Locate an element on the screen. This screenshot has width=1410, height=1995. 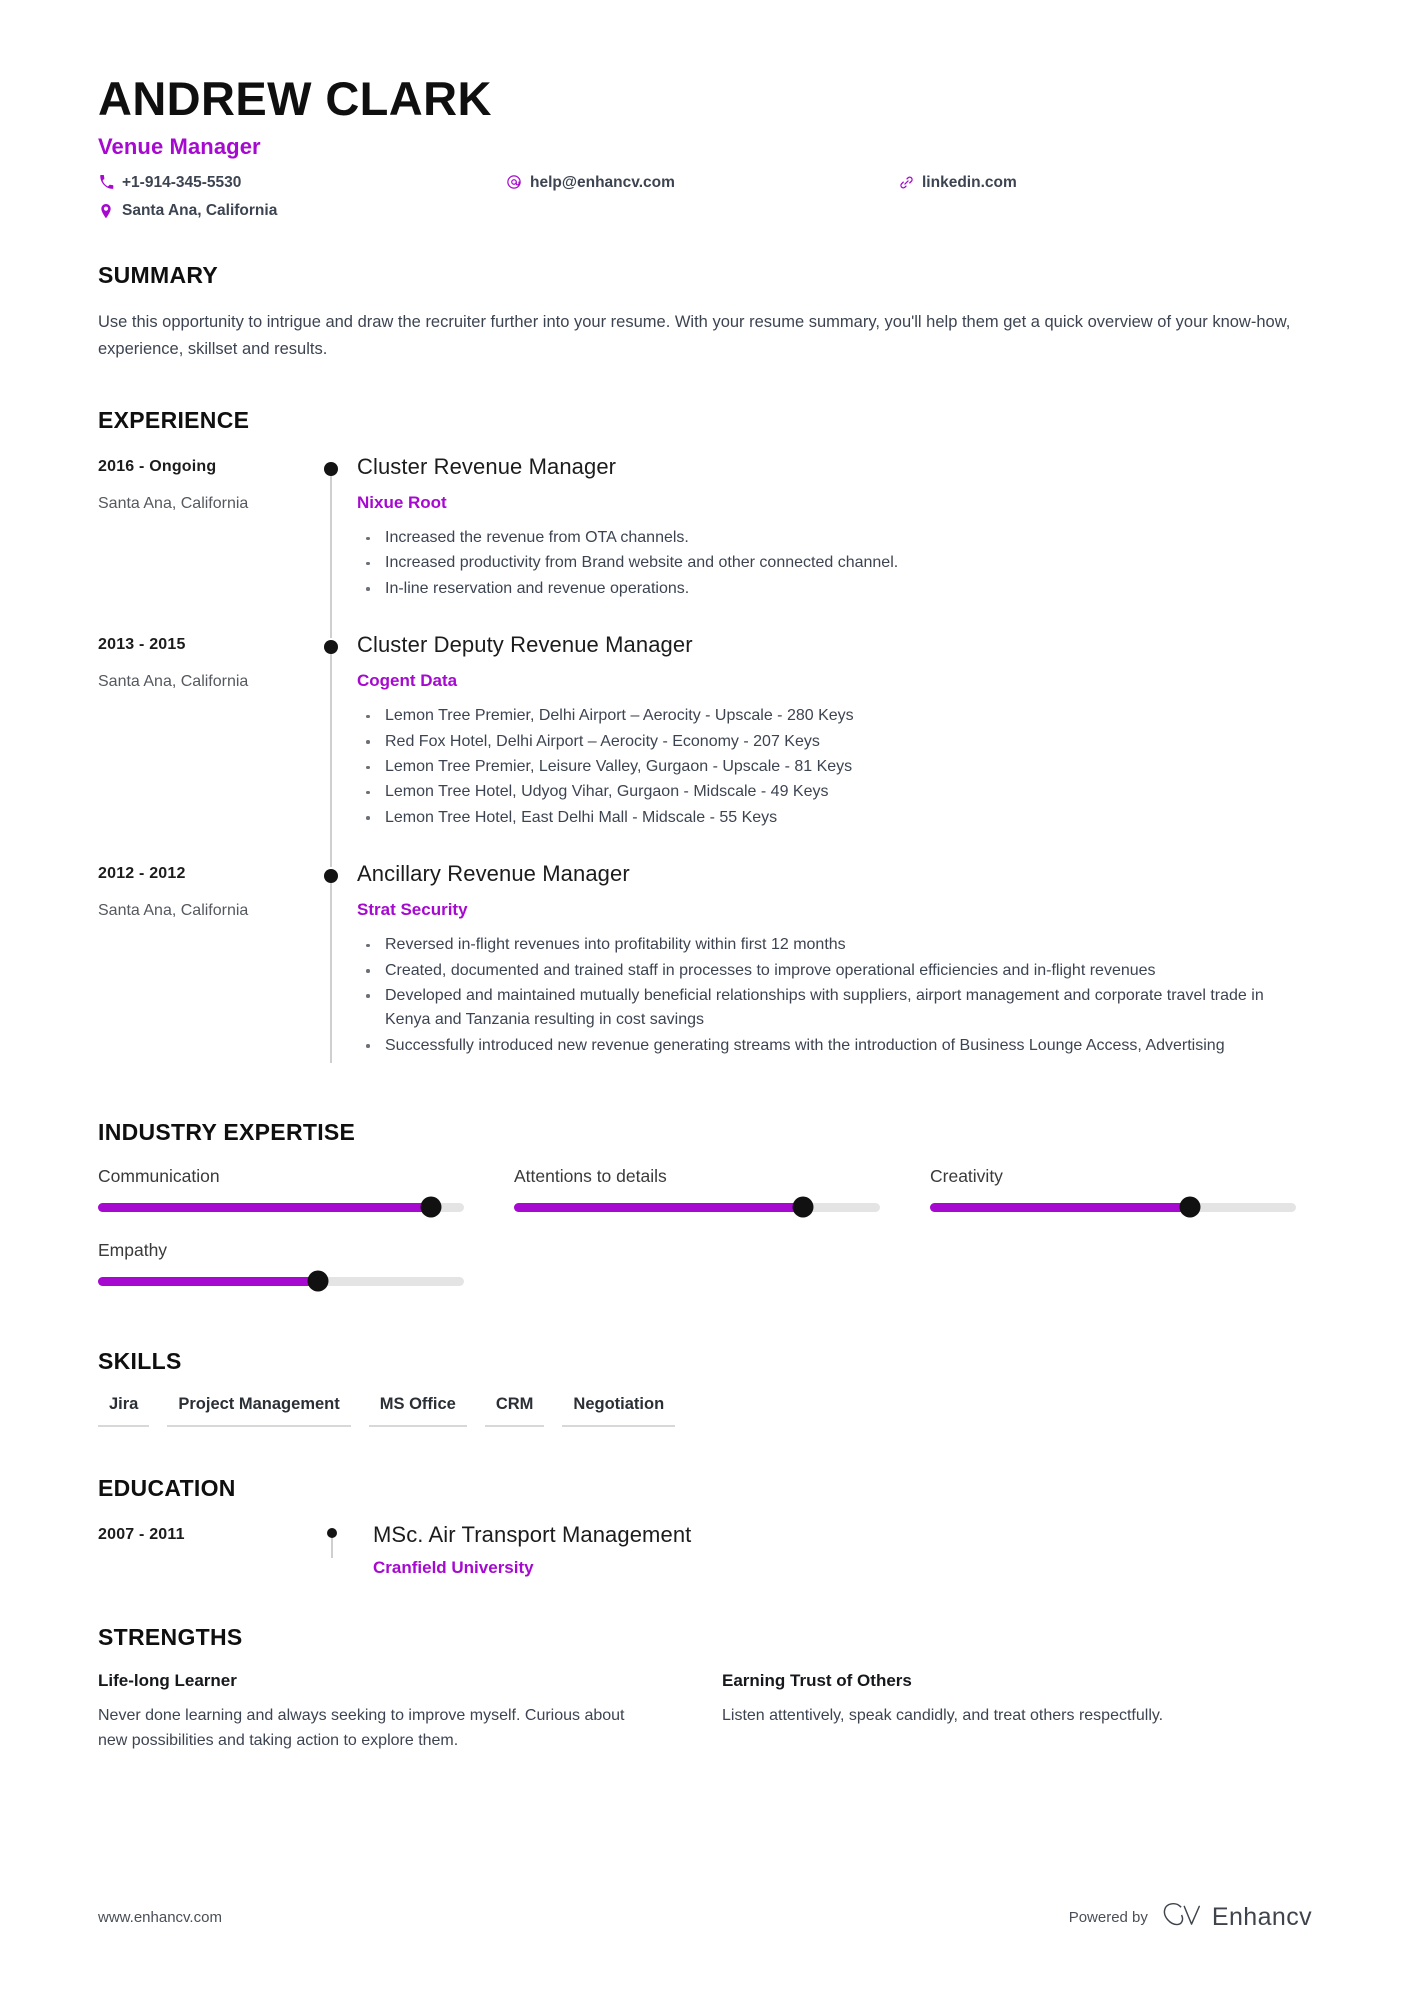
skill-tag: CRM is located at coordinates (514, 1411).